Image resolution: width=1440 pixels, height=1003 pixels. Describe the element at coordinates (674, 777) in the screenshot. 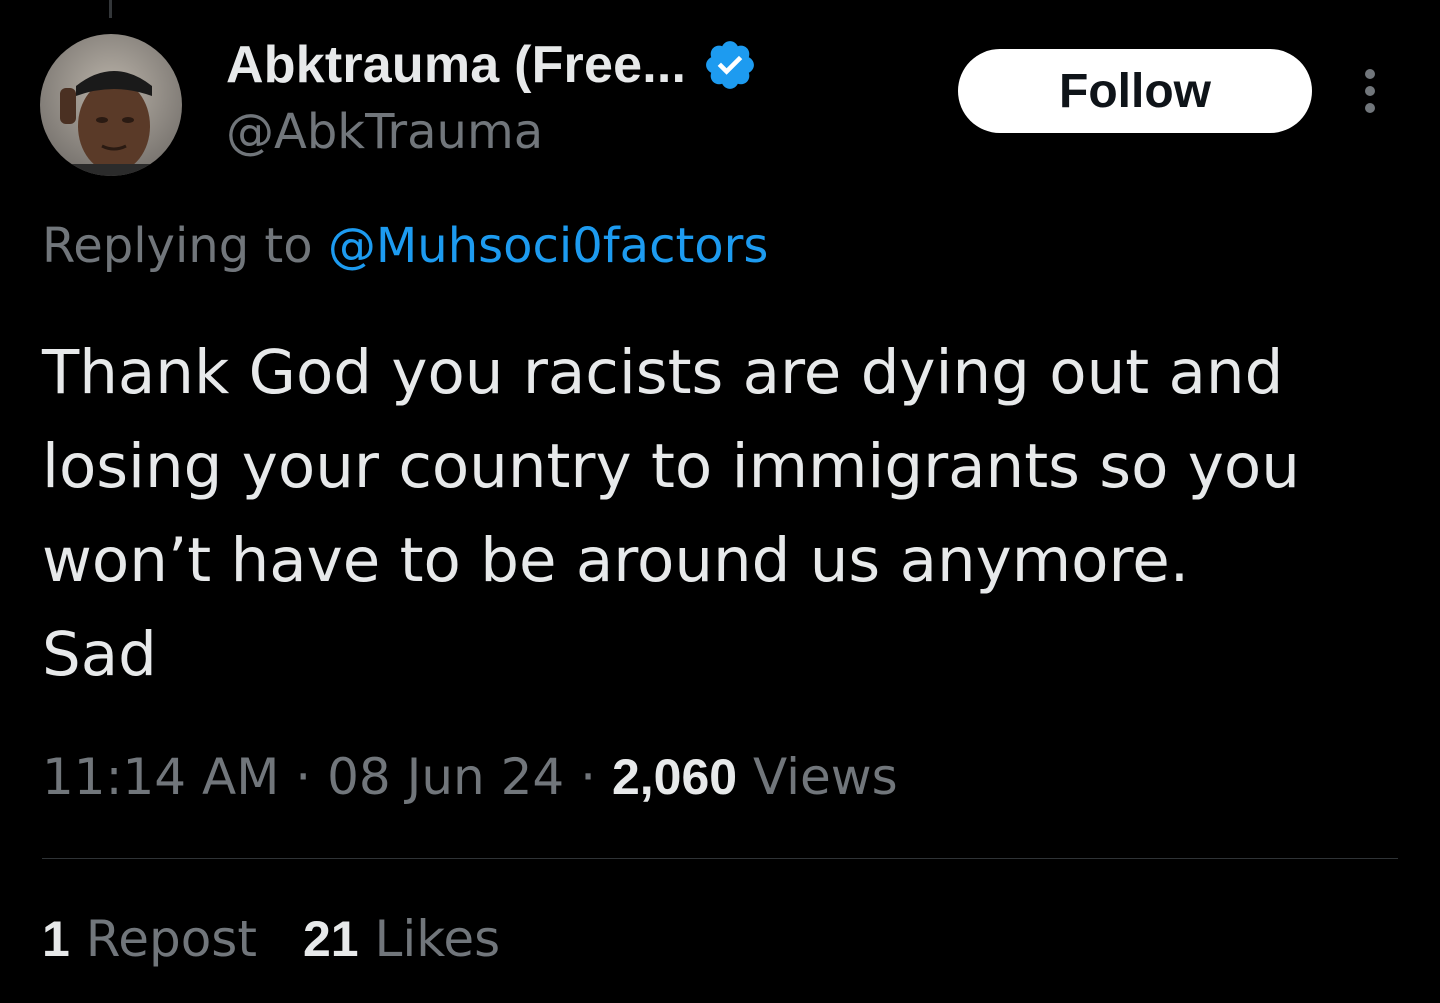

I see `views-count: 2,060` at that location.